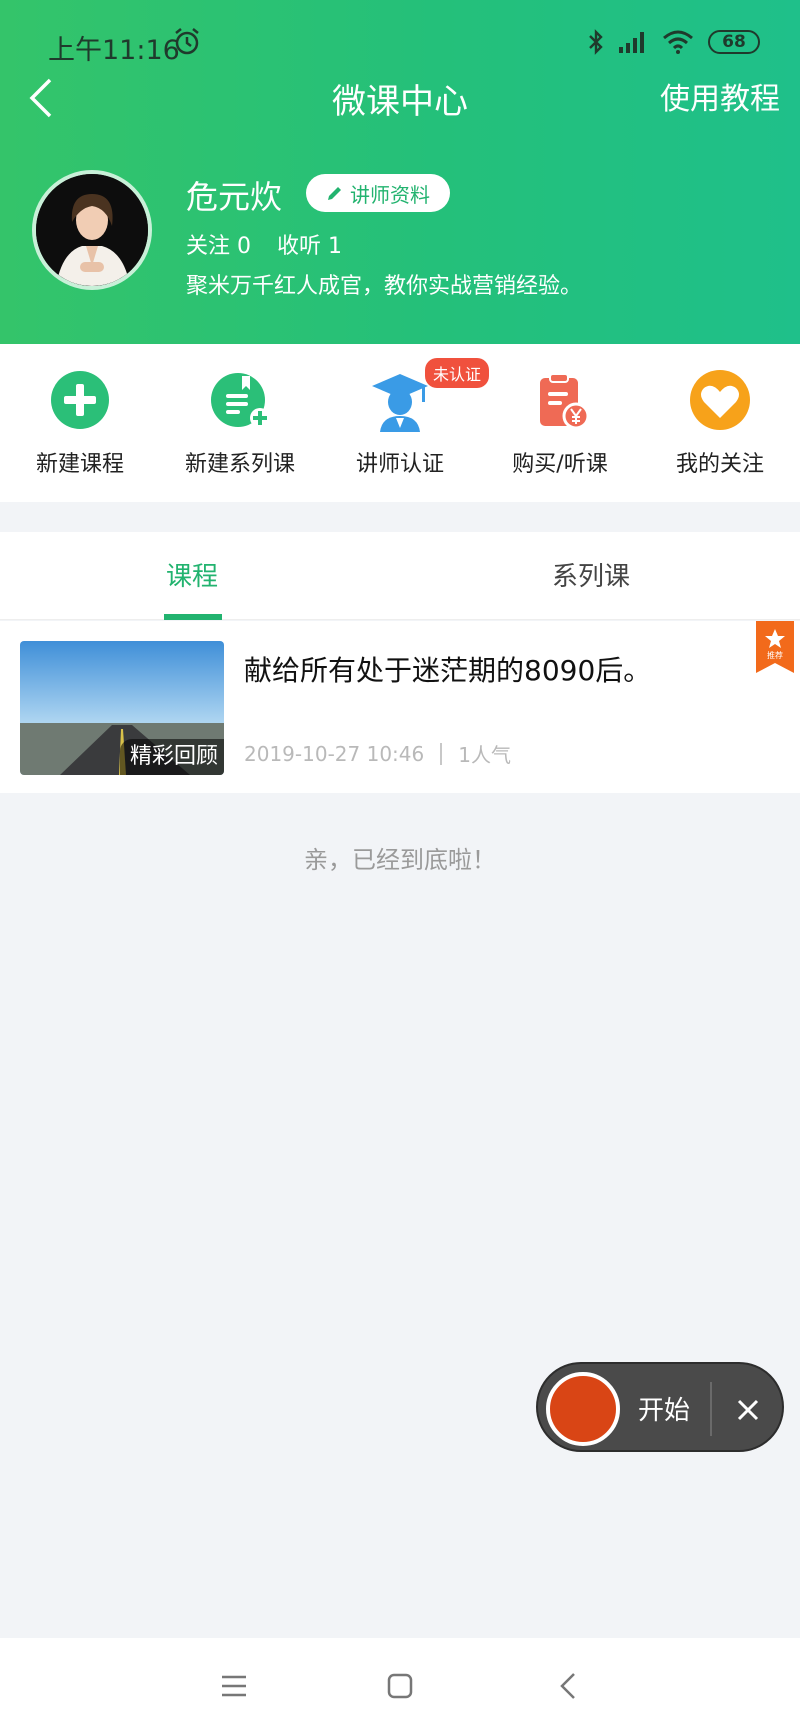 This screenshot has width=800, height=1733. Describe the element at coordinates (239, 464) in the screenshot. I see `action-label: 新建系列课` at that location.